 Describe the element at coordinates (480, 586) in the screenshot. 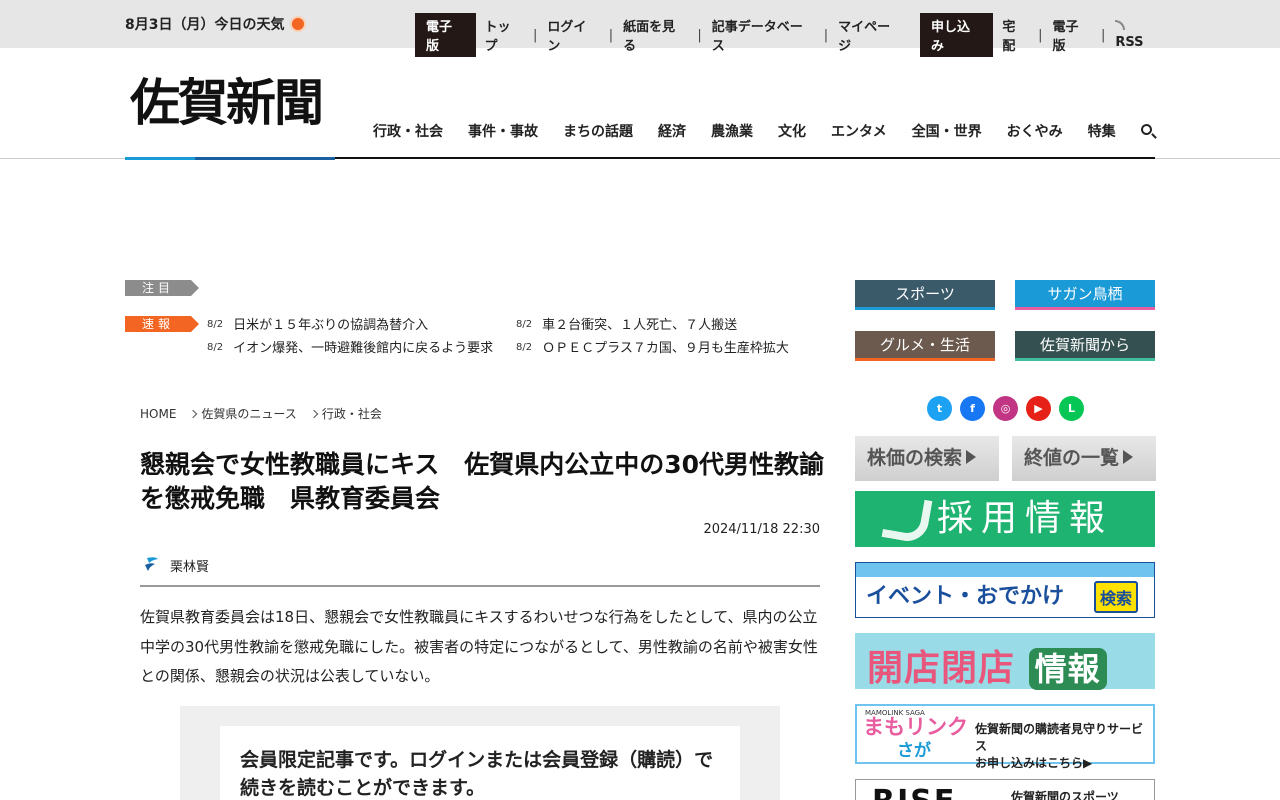

I see `article-divider` at that location.